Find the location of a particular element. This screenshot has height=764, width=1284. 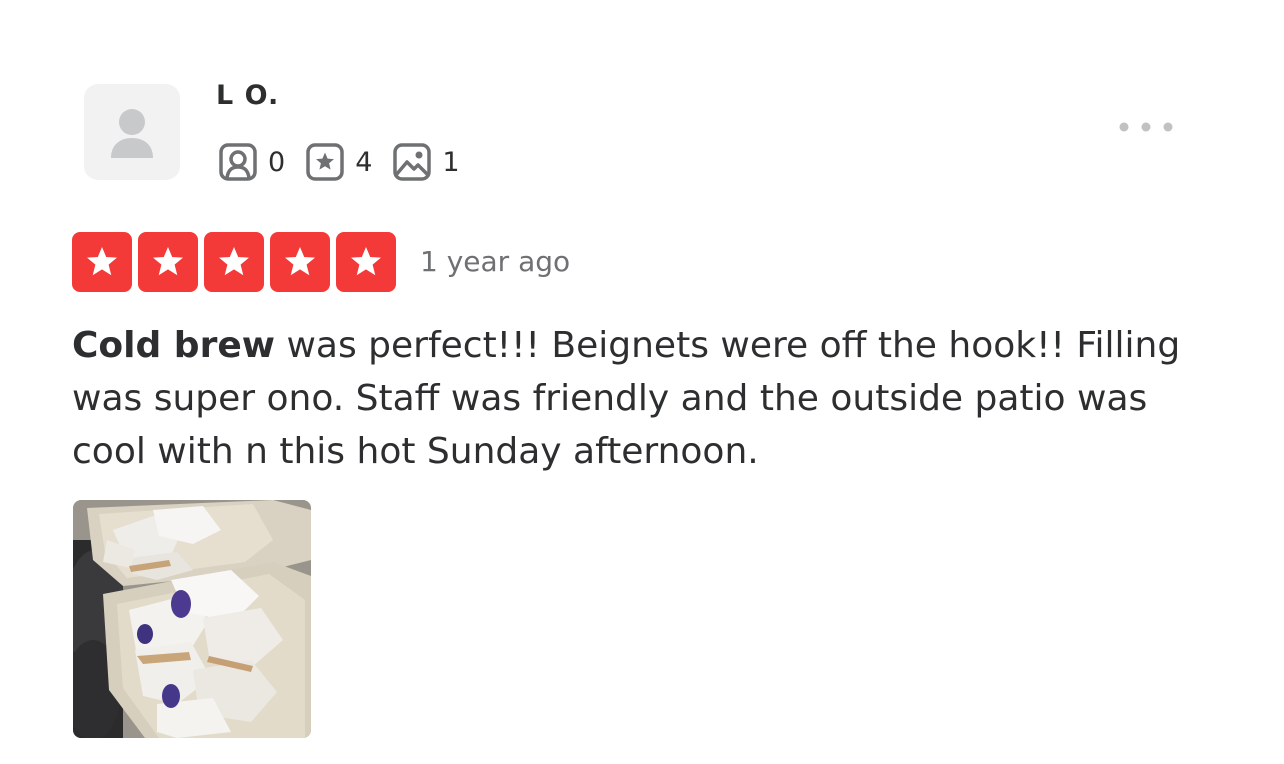

user-silhouette-icon is located at coordinates (132, 133).